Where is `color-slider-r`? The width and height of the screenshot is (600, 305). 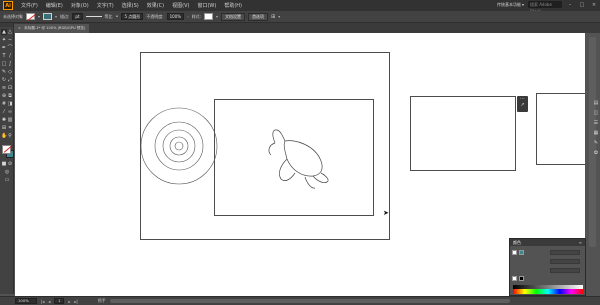 color-slider-r is located at coordinates (565, 252).